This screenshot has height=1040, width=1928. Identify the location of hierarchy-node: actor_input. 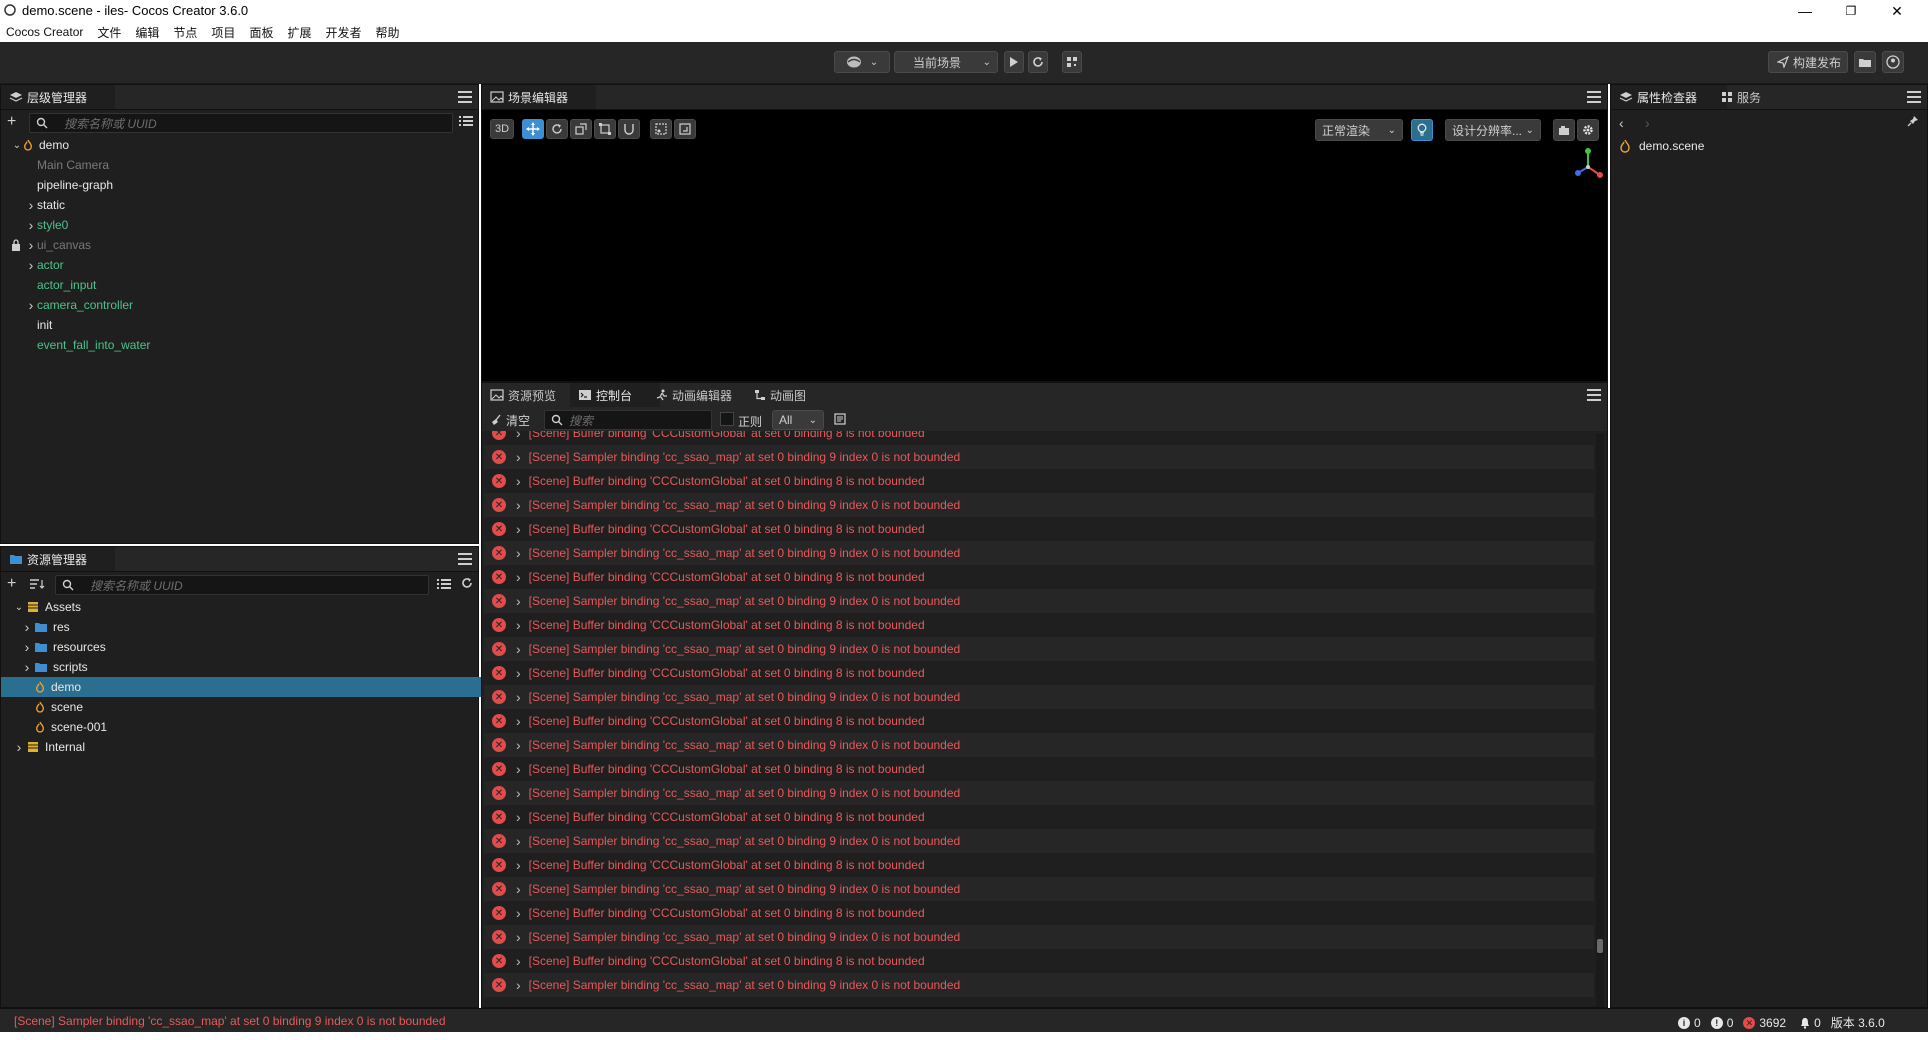
(48, 285).